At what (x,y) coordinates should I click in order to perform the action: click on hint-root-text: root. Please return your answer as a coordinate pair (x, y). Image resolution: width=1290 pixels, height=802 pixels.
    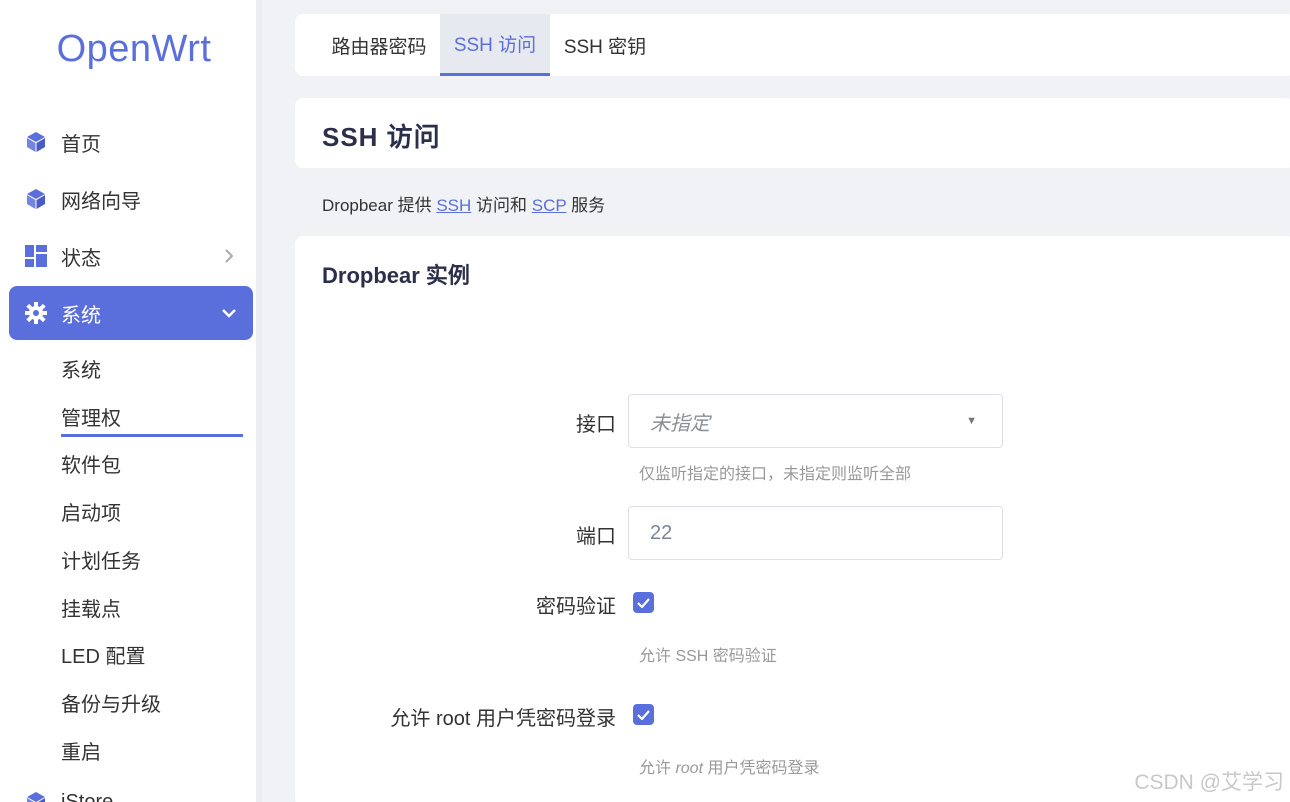
    Looking at the image, I should click on (689, 768).